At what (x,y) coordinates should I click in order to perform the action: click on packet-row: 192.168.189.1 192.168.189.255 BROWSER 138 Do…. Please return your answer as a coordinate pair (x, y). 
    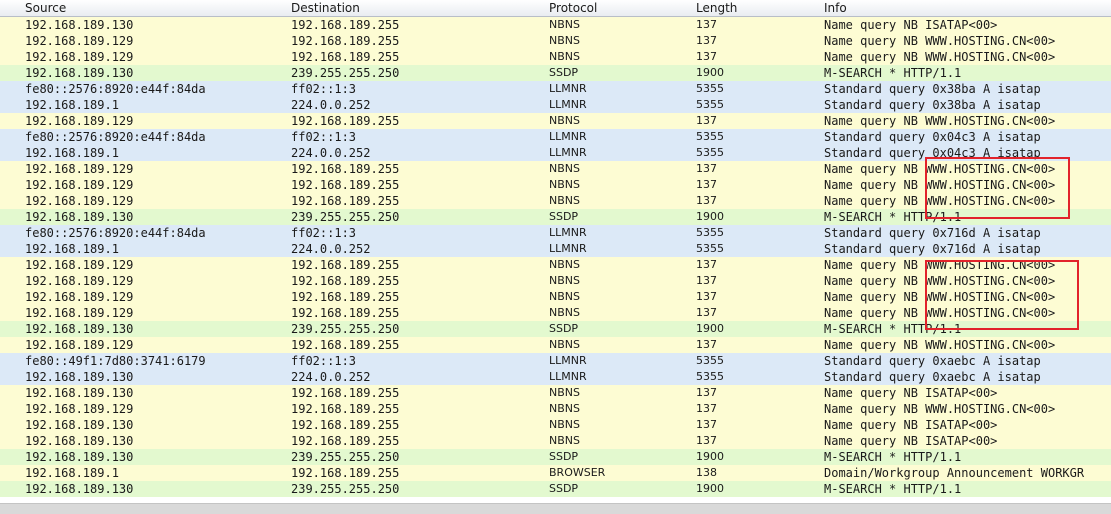
    Looking at the image, I should click on (555, 473).